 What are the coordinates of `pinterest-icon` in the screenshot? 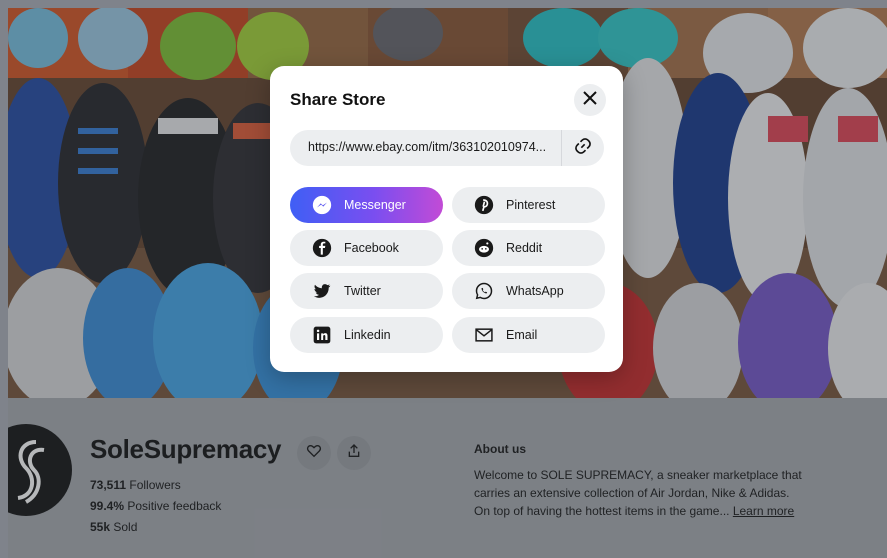 It's located at (484, 205).